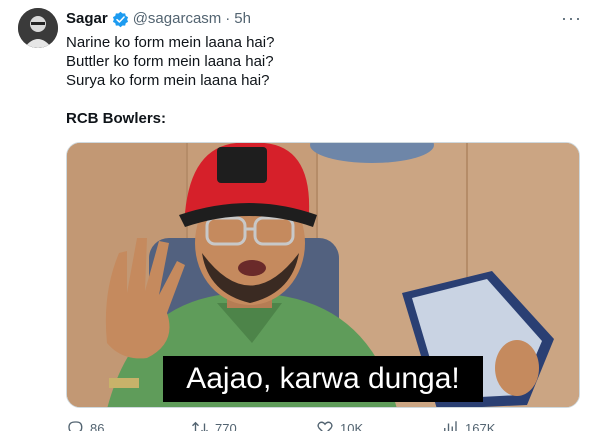 The height and width of the screenshot is (431, 600). I want to click on like-count: 10K, so click(352, 425).